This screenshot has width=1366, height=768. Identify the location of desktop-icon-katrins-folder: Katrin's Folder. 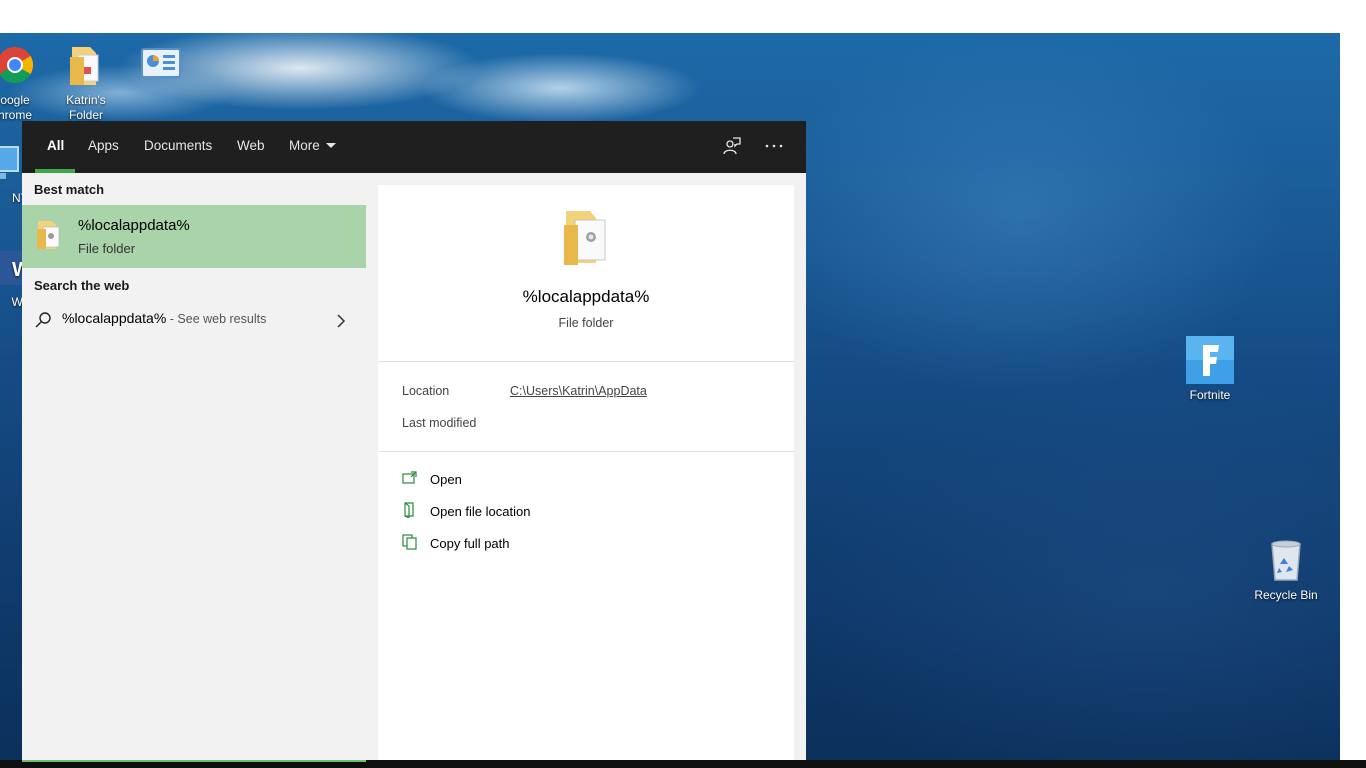
(86, 82).